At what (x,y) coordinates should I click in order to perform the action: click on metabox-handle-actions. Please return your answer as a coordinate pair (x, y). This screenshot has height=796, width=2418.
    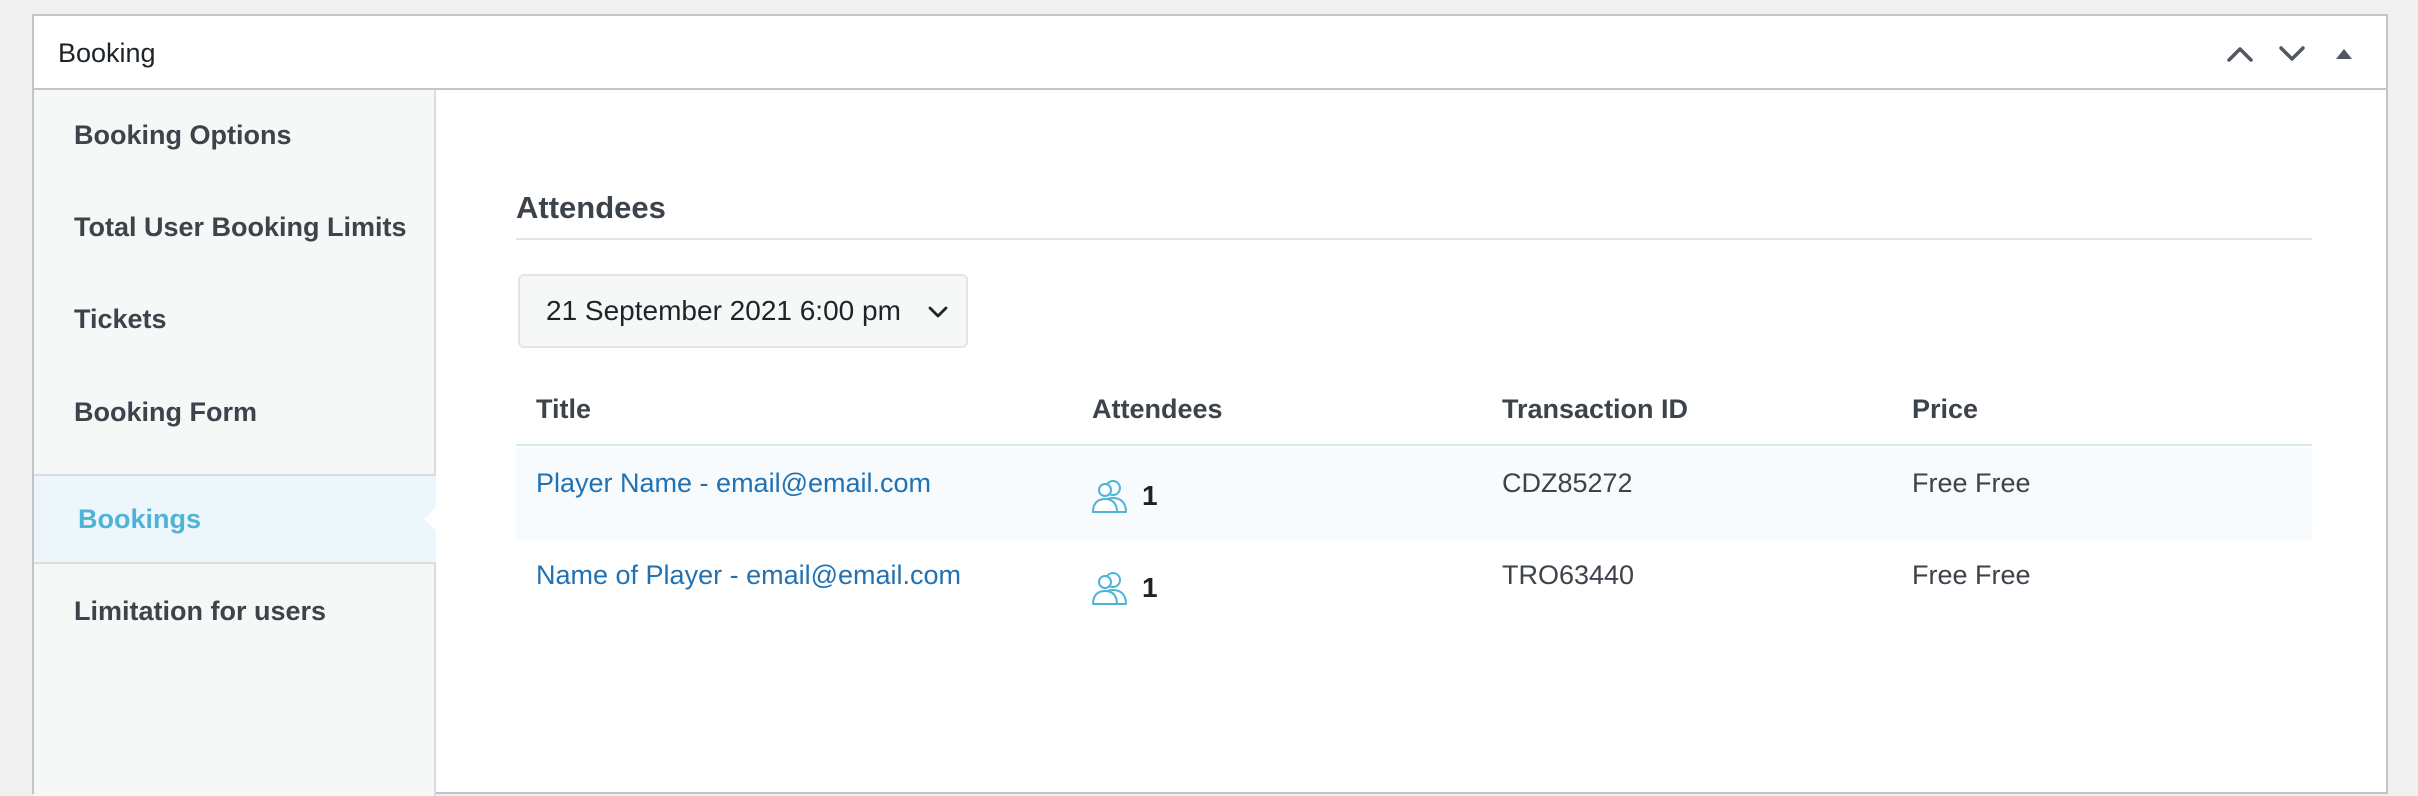
    Looking at the image, I should click on (2292, 54).